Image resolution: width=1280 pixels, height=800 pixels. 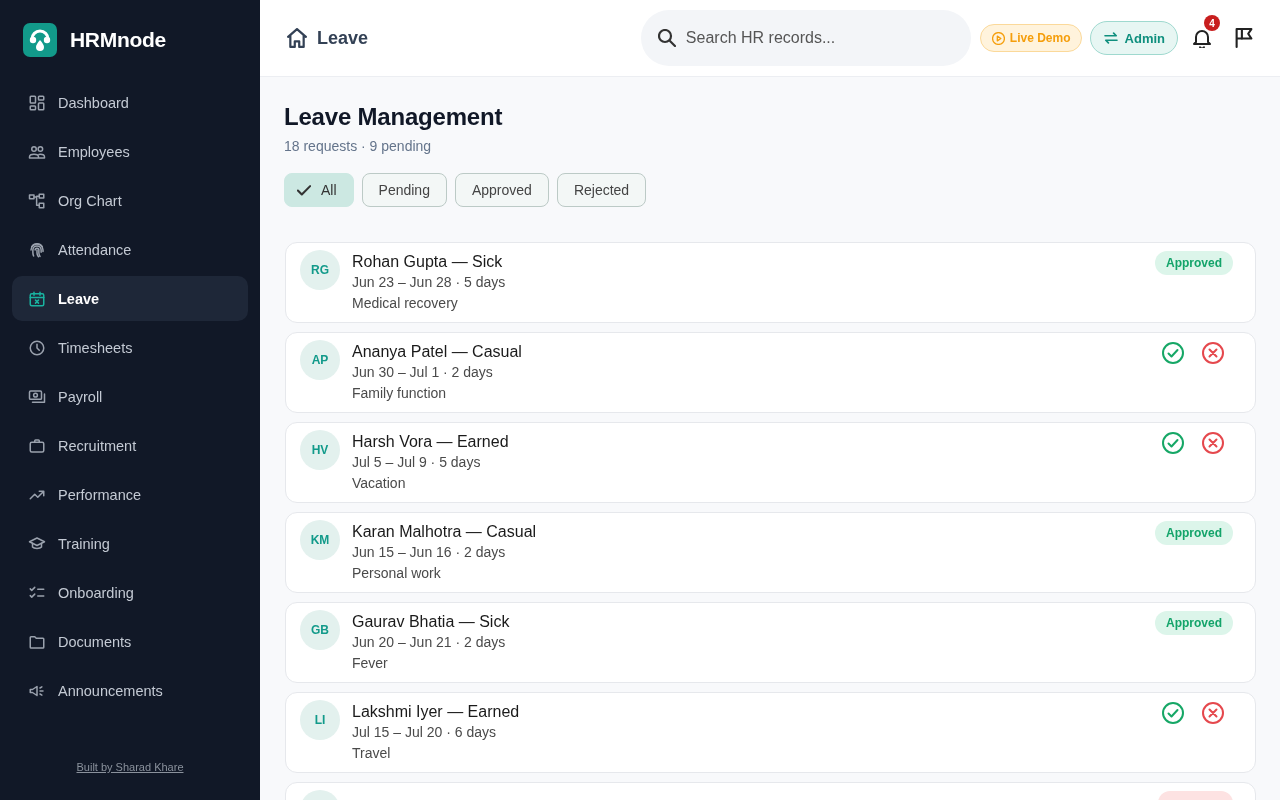 What do you see at coordinates (437, 352) in the screenshot?
I see `leave-title: Ananya Patel — Casual` at bounding box center [437, 352].